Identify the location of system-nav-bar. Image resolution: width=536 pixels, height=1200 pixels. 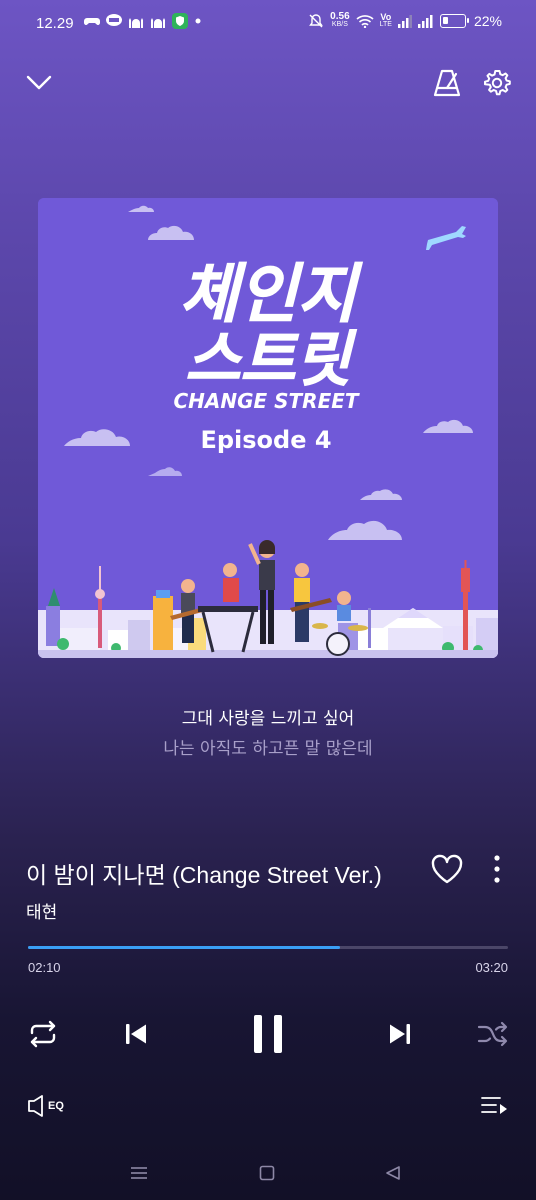
(268, 1172).